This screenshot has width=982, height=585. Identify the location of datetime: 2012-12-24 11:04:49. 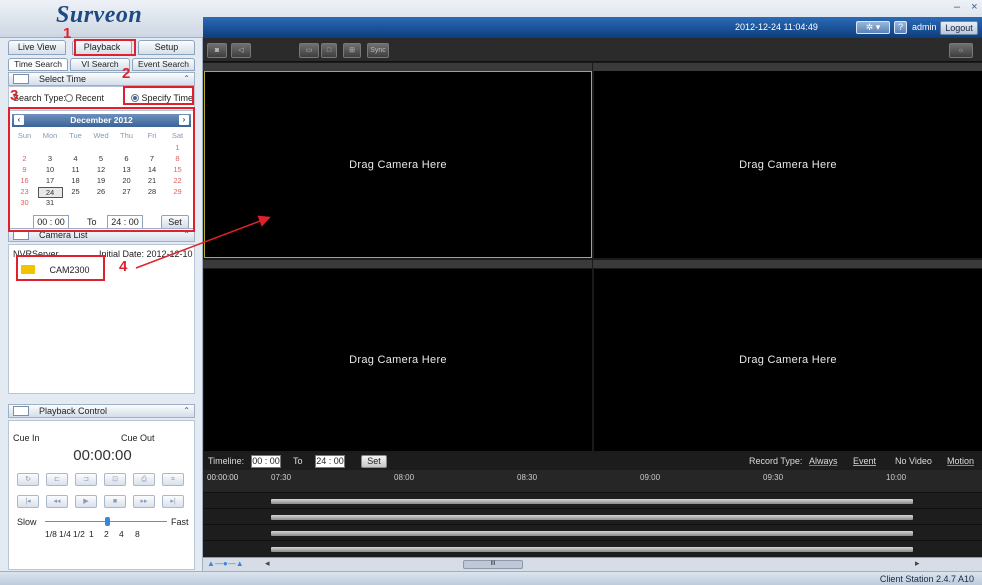
(776, 27).